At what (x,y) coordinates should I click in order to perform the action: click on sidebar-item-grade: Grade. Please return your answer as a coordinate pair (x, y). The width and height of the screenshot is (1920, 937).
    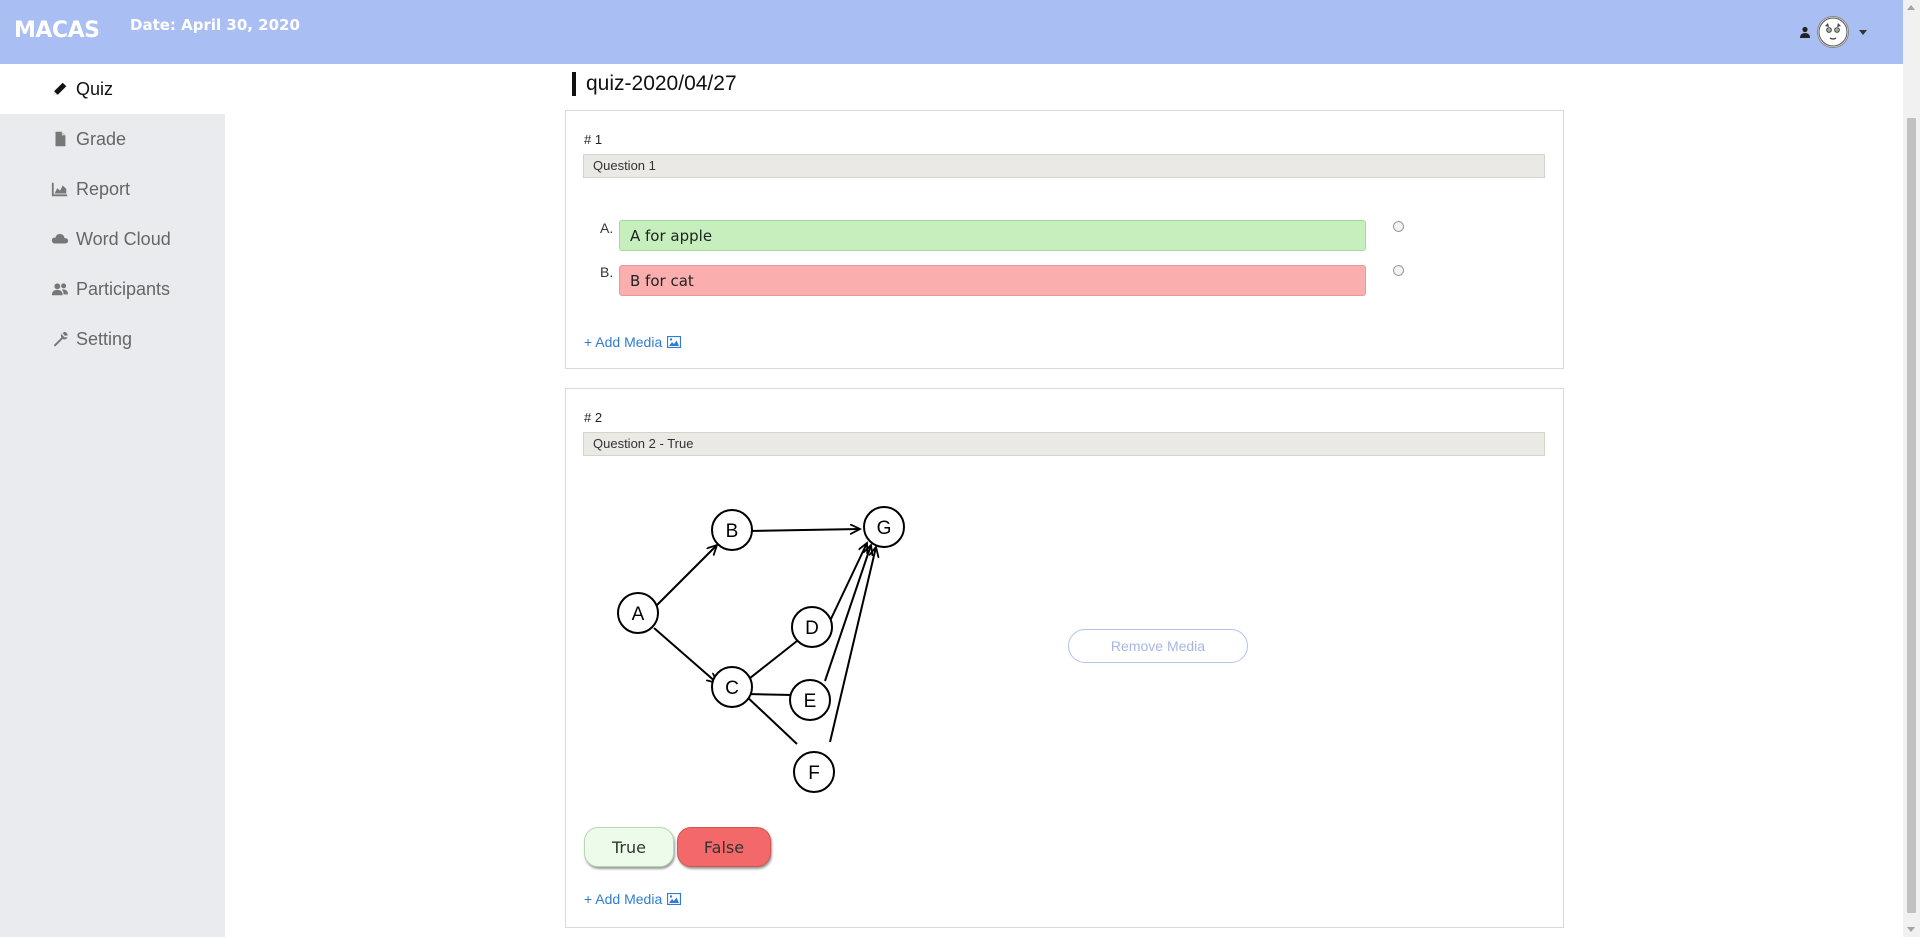
    Looking at the image, I should click on (112, 139).